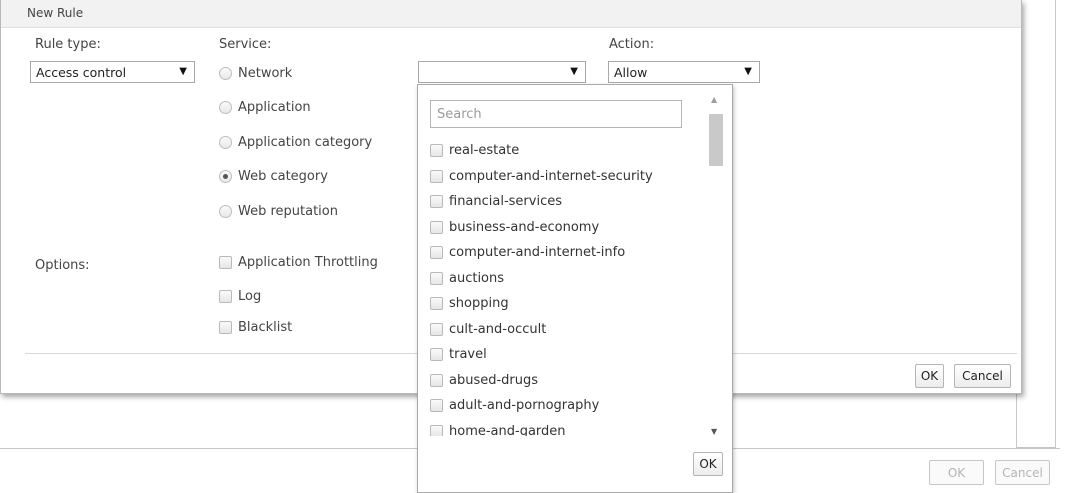 This screenshot has height=493, width=1071. I want to click on scroll-up-arrow-icon: ▲, so click(714, 99).